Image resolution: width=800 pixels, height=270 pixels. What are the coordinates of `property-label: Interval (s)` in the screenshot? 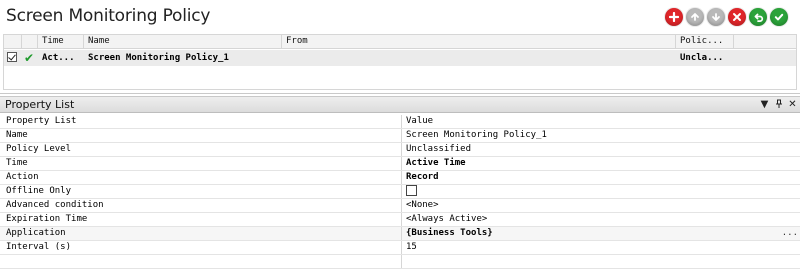 It's located at (201, 247).